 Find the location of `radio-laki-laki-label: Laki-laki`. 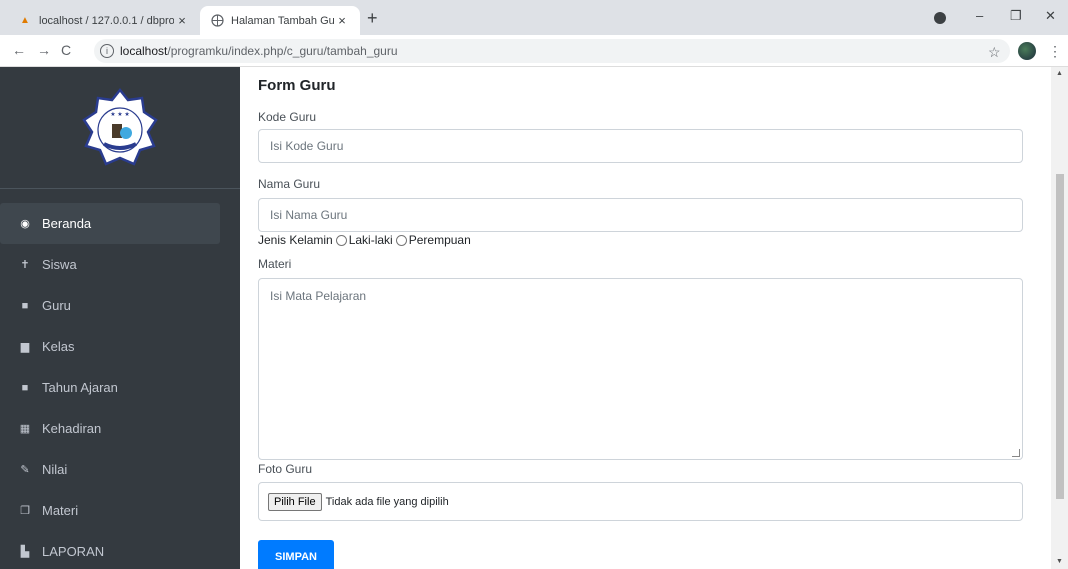

radio-laki-laki-label: Laki-laki is located at coordinates (370, 240).